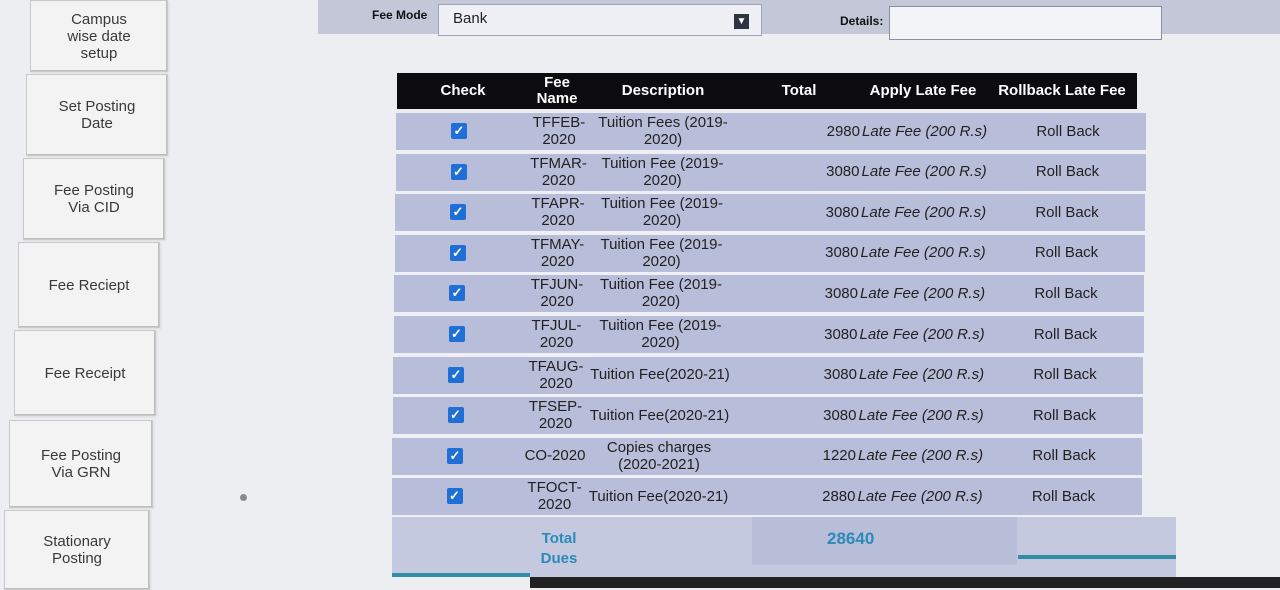  Describe the element at coordinates (741, 21) in the screenshot. I see `chevron-down-icon: ▼` at that location.